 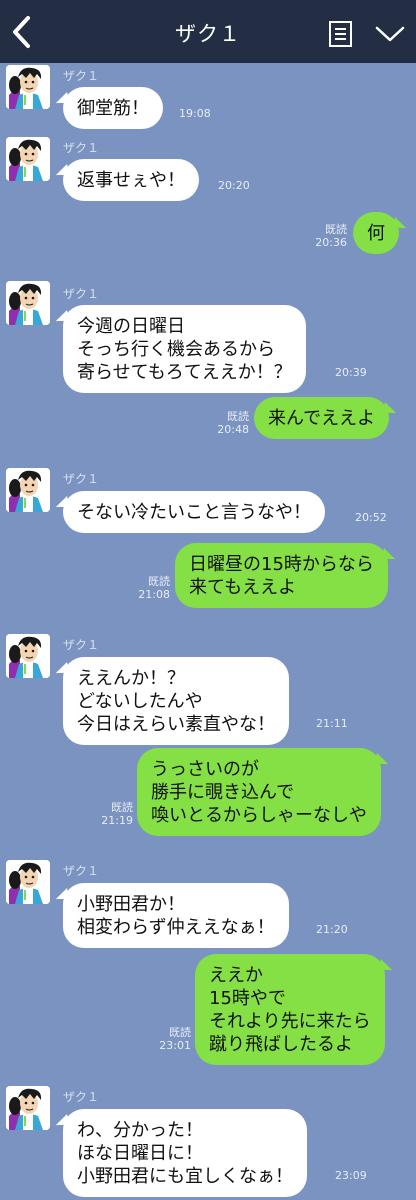 What do you see at coordinates (332, 723) in the screenshot?
I see `message-time: 21:11` at bounding box center [332, 723].